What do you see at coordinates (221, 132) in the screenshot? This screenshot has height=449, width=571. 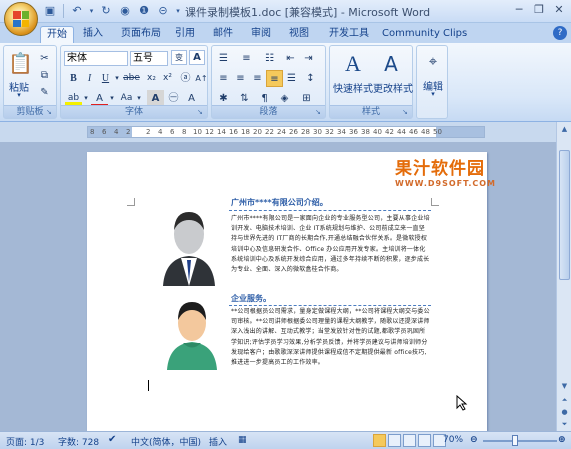 I see `ruler-tick: 14` at bounding box center [221, 132].